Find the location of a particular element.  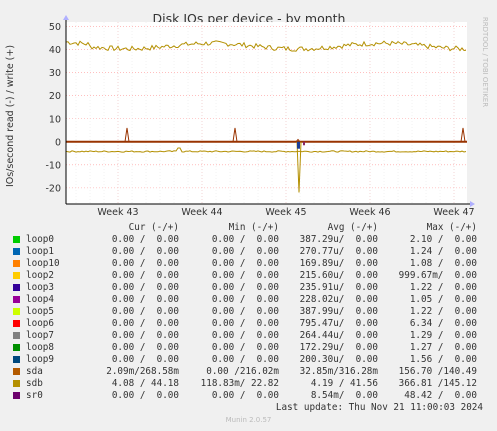

legend-max: 1.27 / 0.00 is located at coordinates (443, 347).